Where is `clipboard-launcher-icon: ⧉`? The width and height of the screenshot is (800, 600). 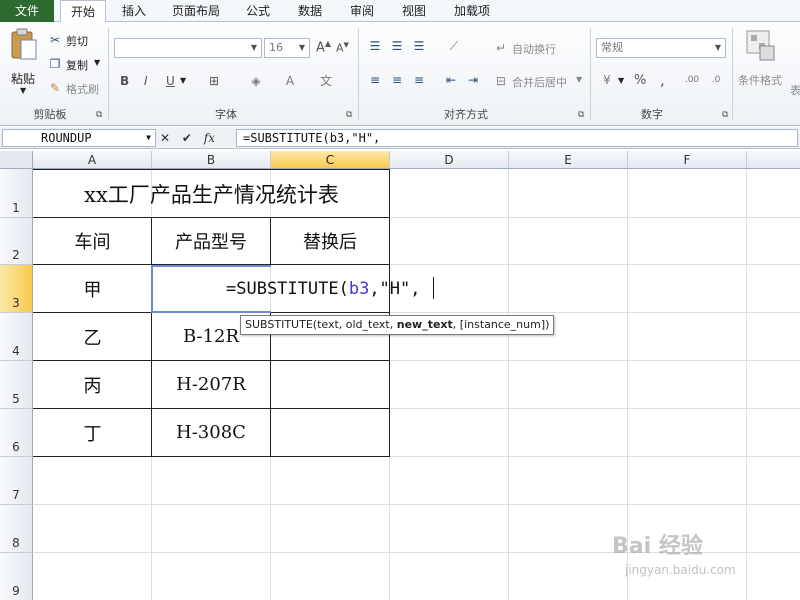
clipboard-launcher-icon: ⧉ is located at coordinates (99, 115).